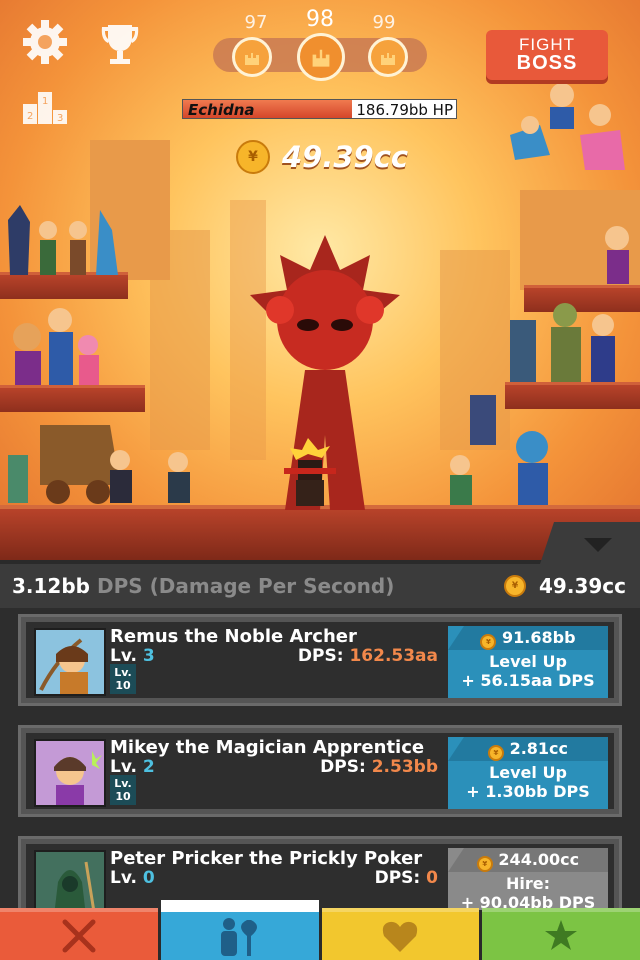  I want to click on boss-hp-bar: Echidna 186.79bb HP, so click(319, 109).